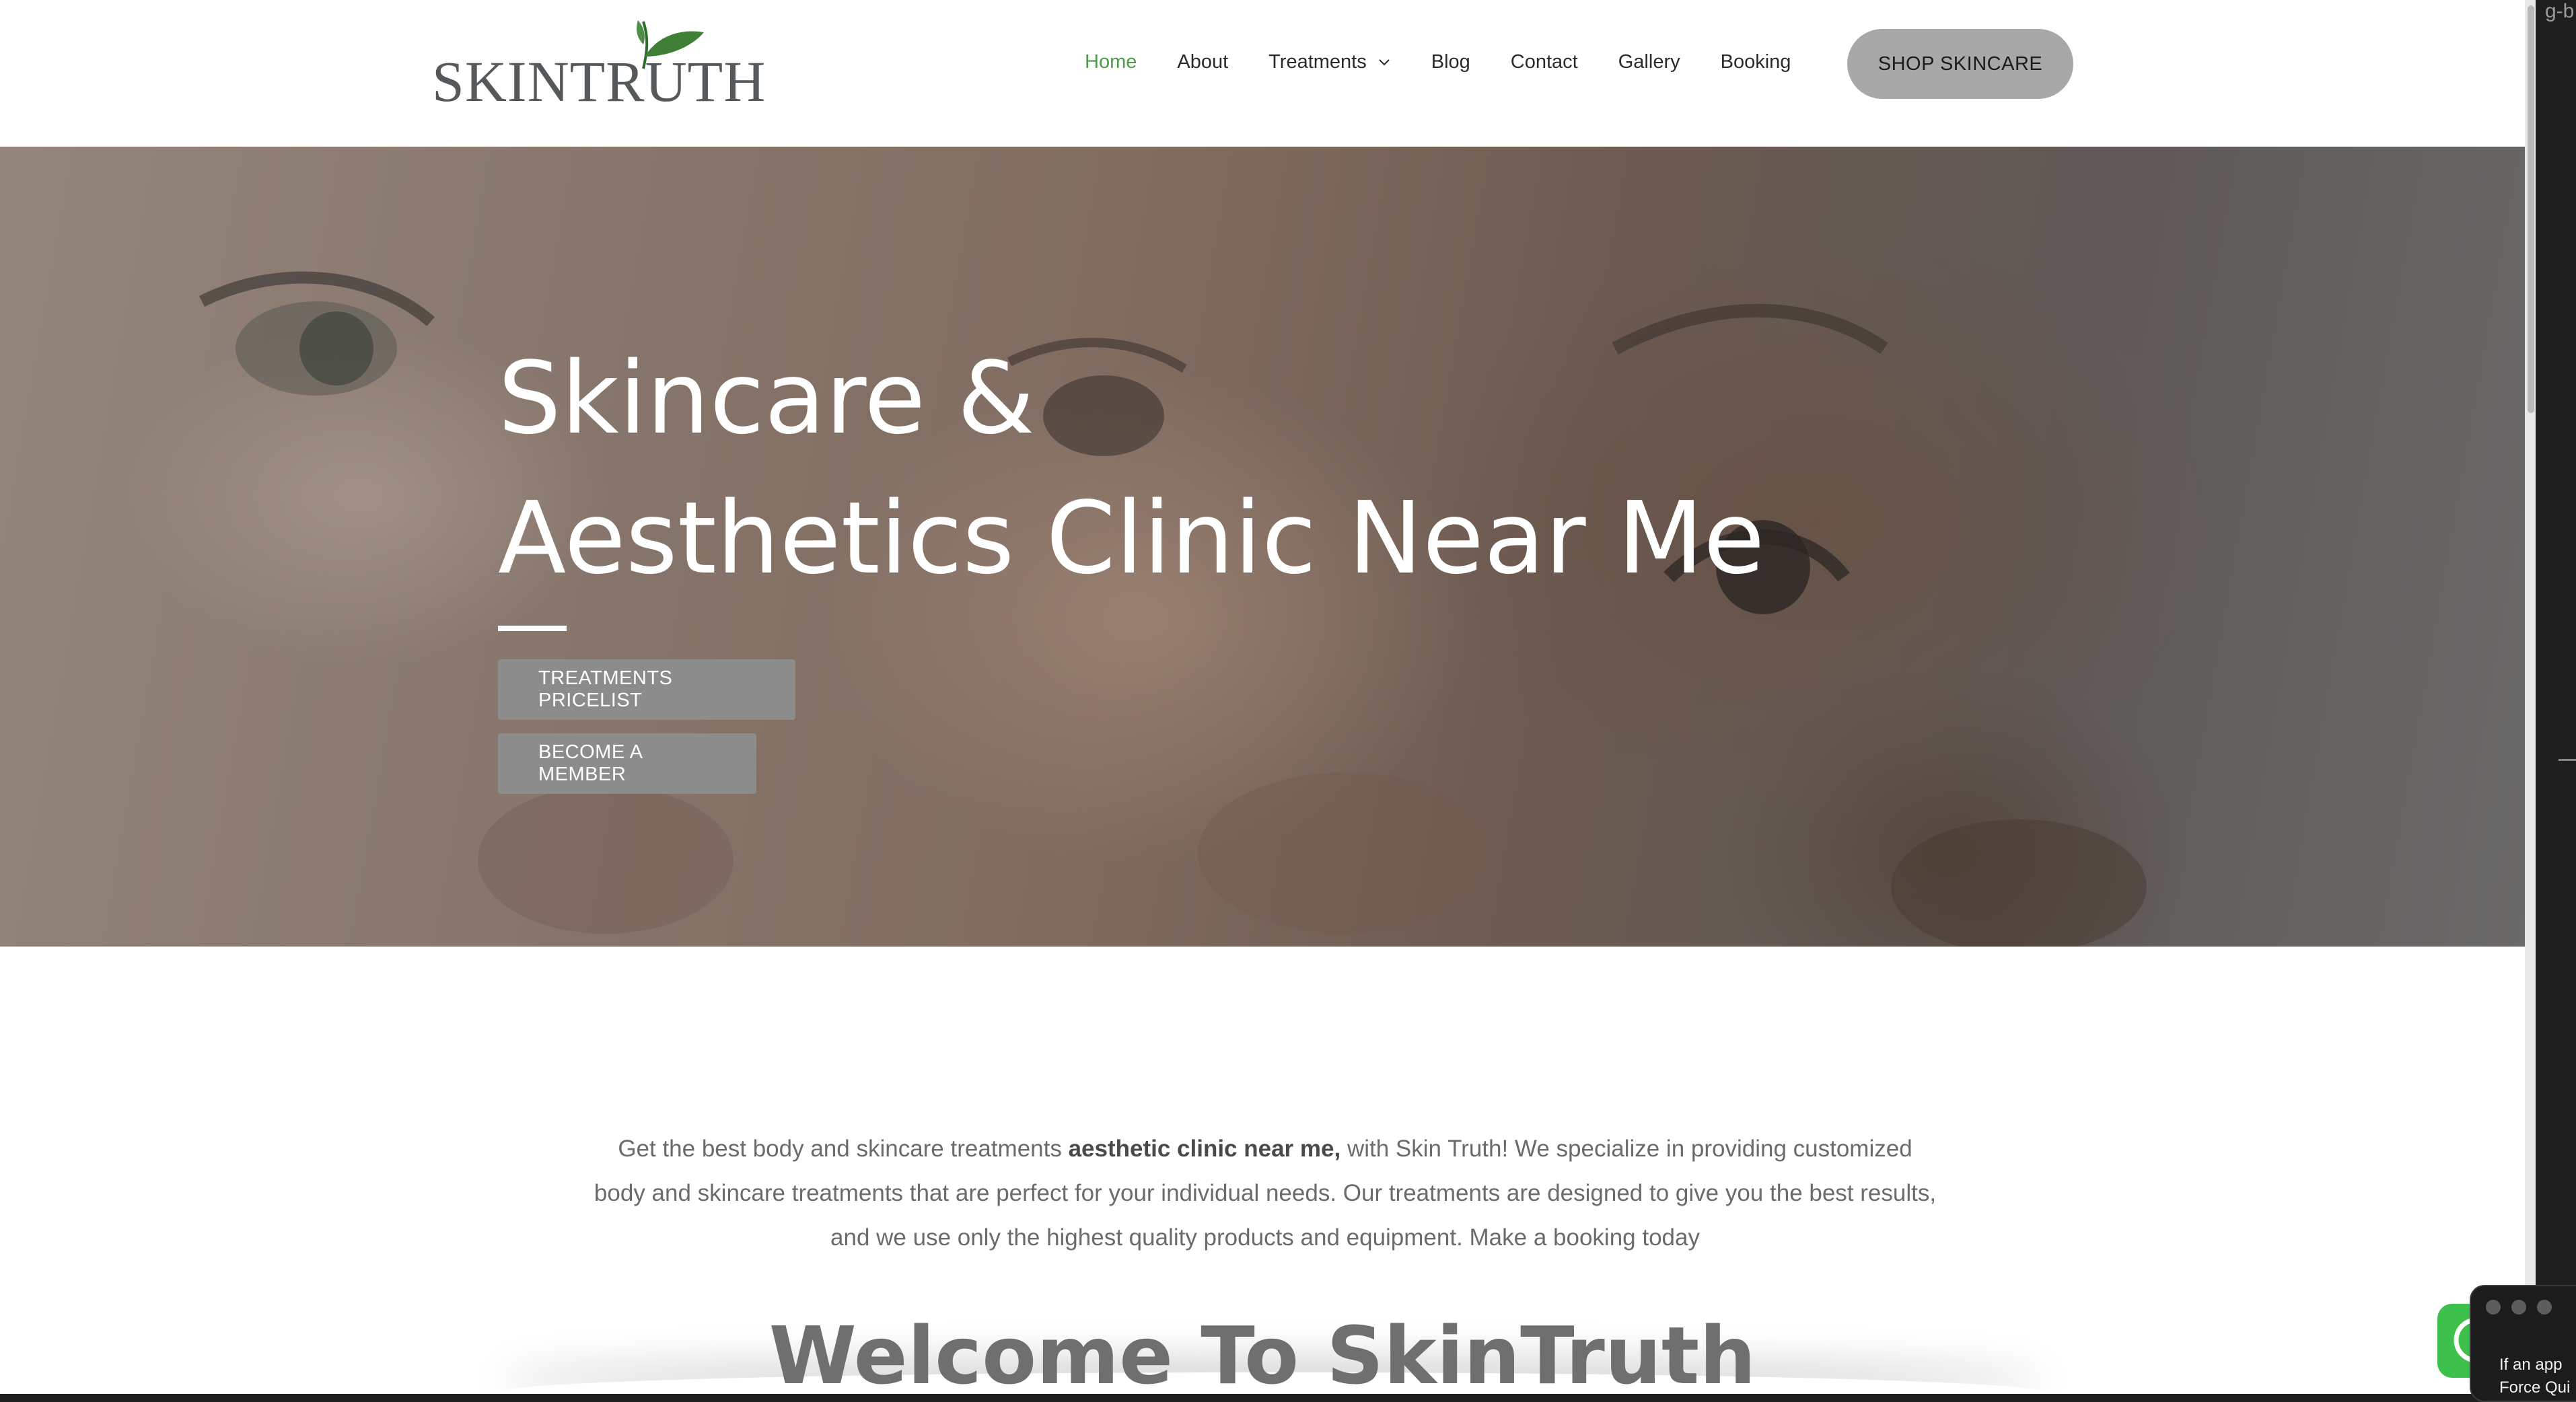 The image size is (2576, 1402). I want to click on nav-home: Home, so click(1111, 62).